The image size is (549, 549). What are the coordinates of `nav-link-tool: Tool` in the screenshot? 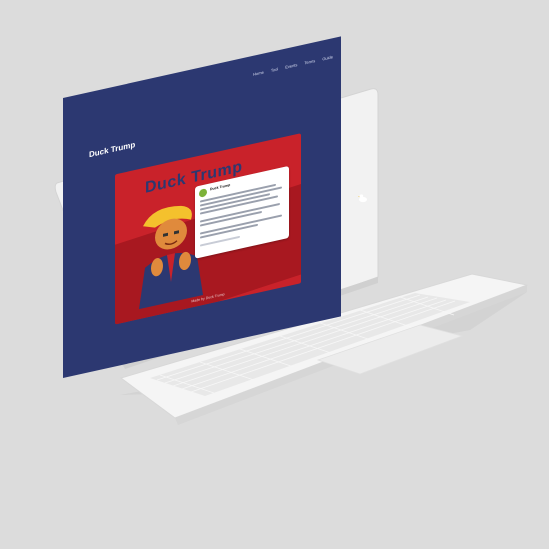 It's located at (274, 69).